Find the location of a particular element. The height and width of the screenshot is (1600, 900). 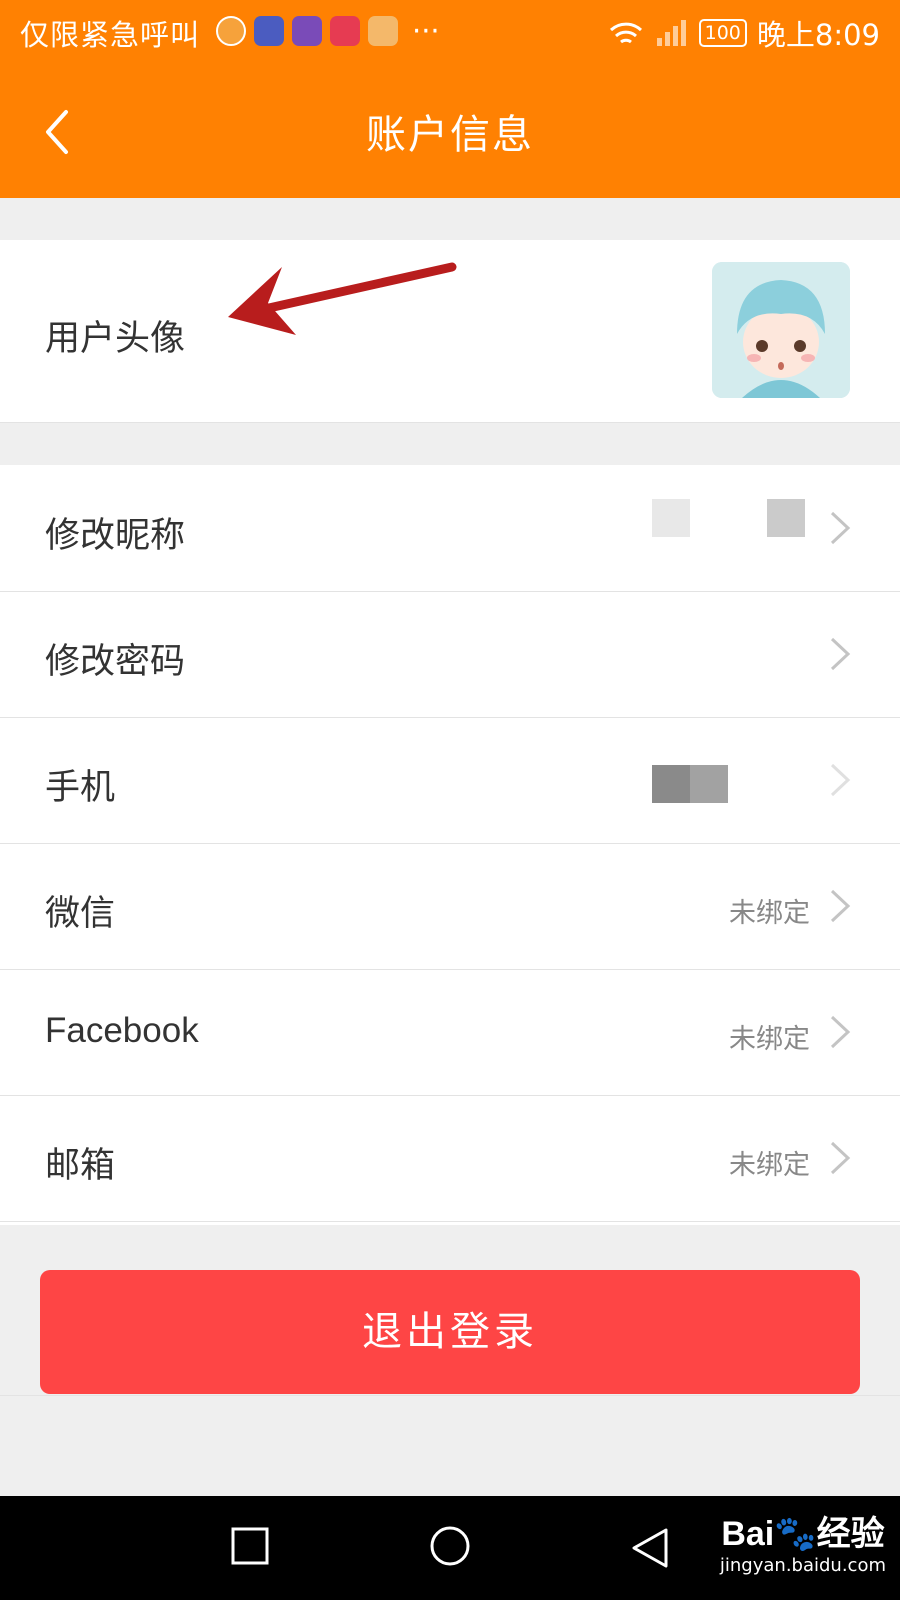

home-icon is located at coordinates (450, 1548).